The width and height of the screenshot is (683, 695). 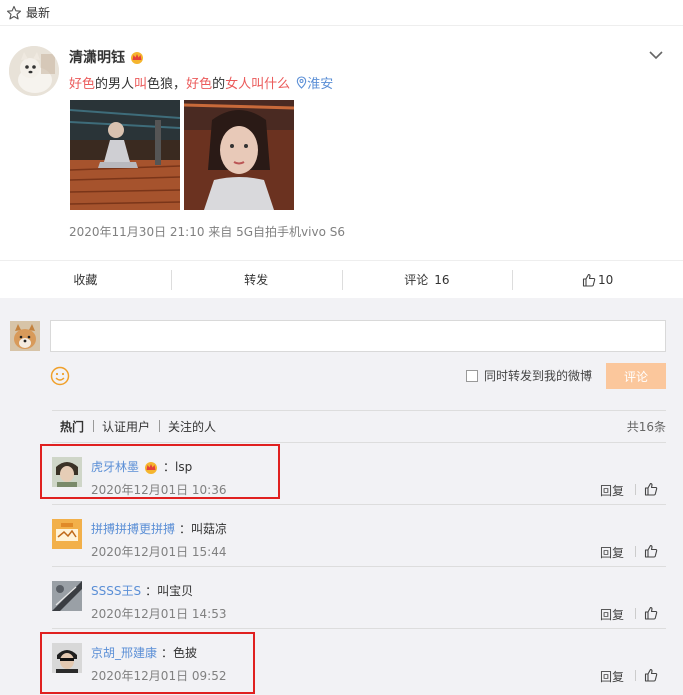 What do you see at coordinates (34, 71) in the screenshot?
I see `author-avatar` at bounding box center [34, 71].